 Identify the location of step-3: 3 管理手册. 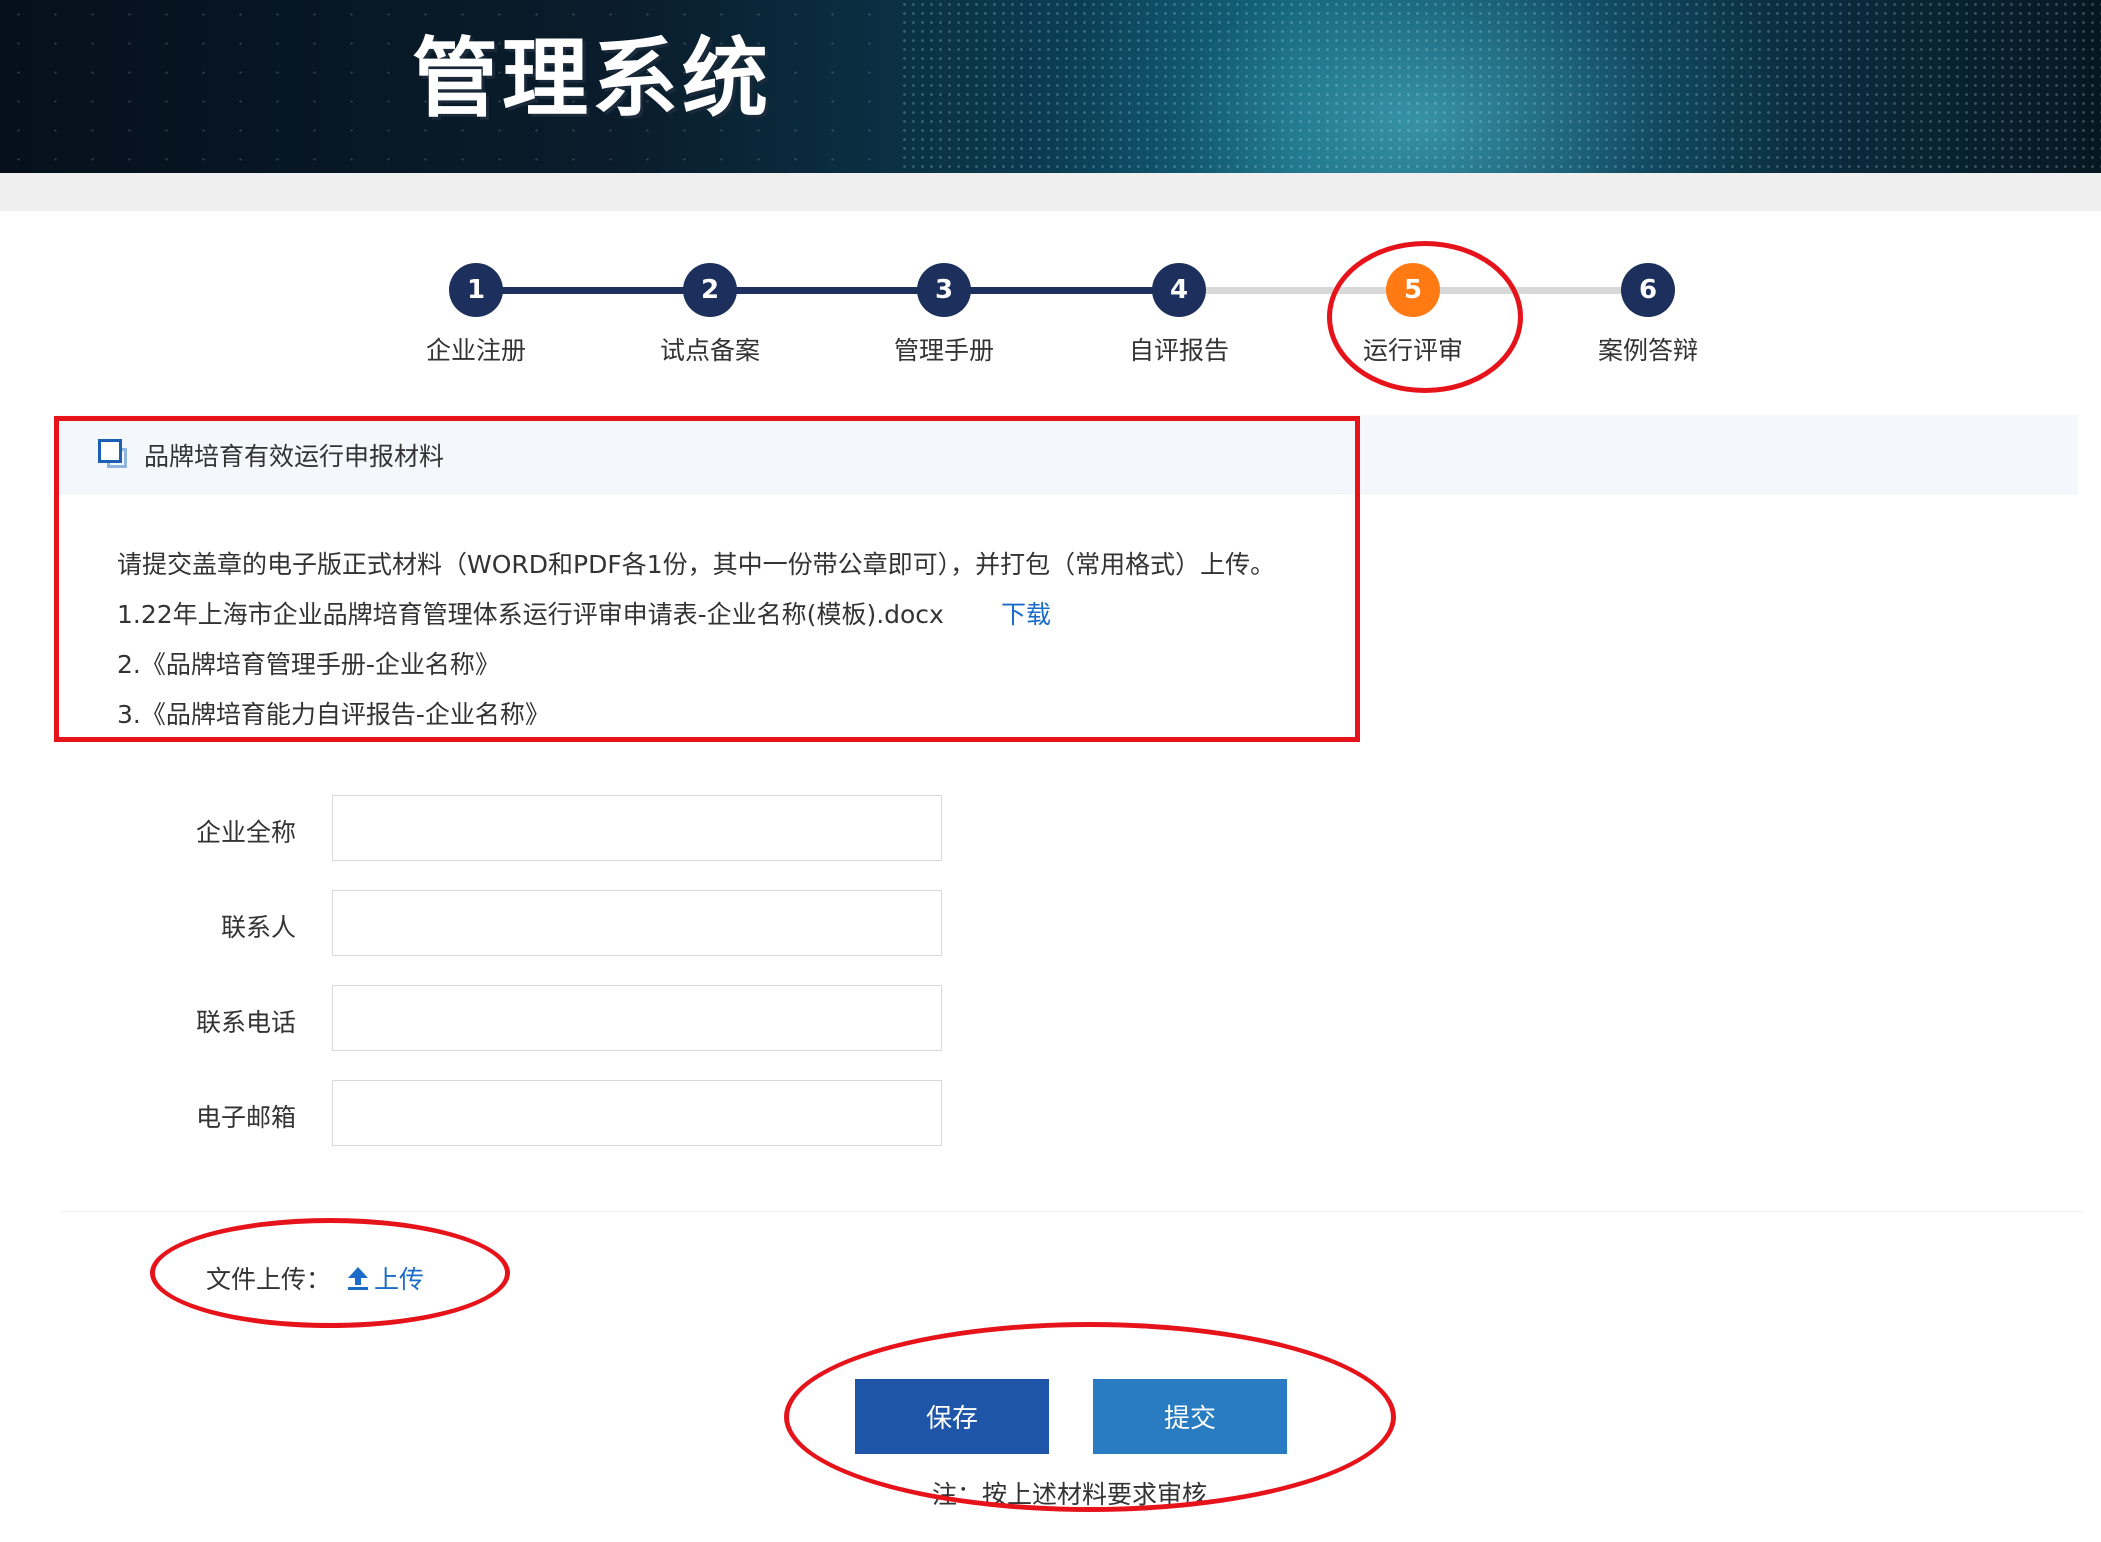
(944, 308).